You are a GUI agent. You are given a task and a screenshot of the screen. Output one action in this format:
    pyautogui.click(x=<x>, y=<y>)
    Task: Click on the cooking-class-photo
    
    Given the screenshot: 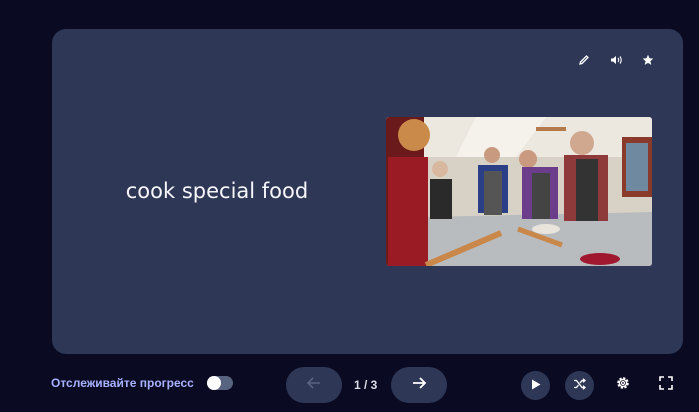 What is the action you would take?
    pyautogui.click(x=519, y=191)
    